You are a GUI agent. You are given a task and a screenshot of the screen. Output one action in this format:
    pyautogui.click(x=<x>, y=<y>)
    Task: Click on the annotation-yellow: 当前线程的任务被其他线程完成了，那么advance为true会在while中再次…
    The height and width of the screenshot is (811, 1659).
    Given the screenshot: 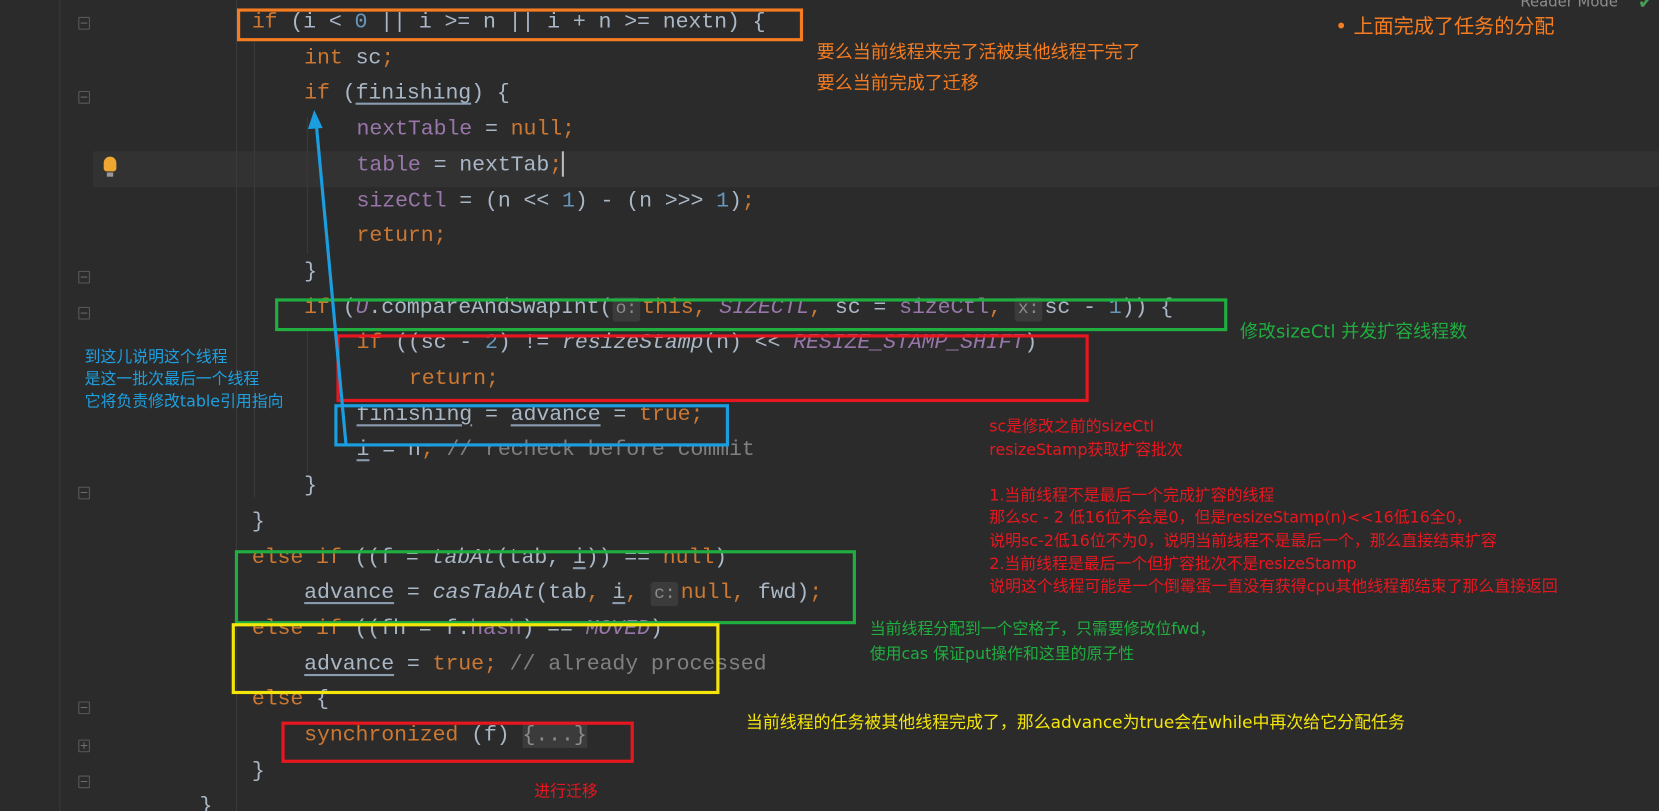 What is the action you would take?
    pyautogui.click(x=1075, y=722)
    